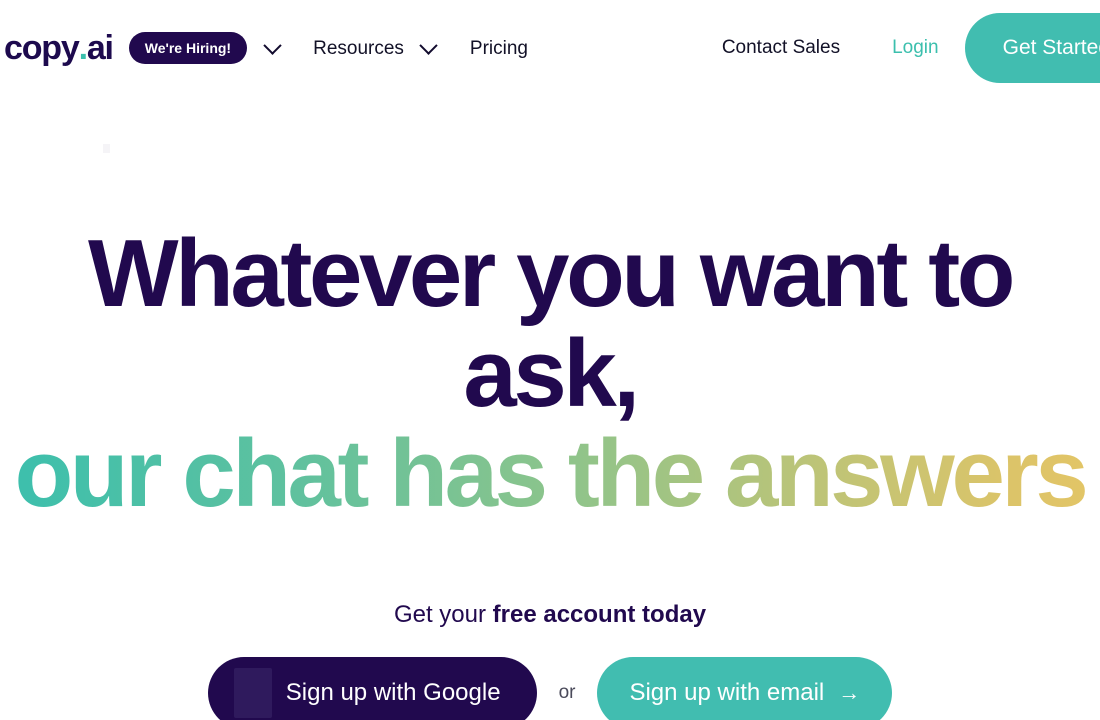 The image size is (1100, 720). I want to click on sidebar-item-pricing: Pricing, so click(499, 48).